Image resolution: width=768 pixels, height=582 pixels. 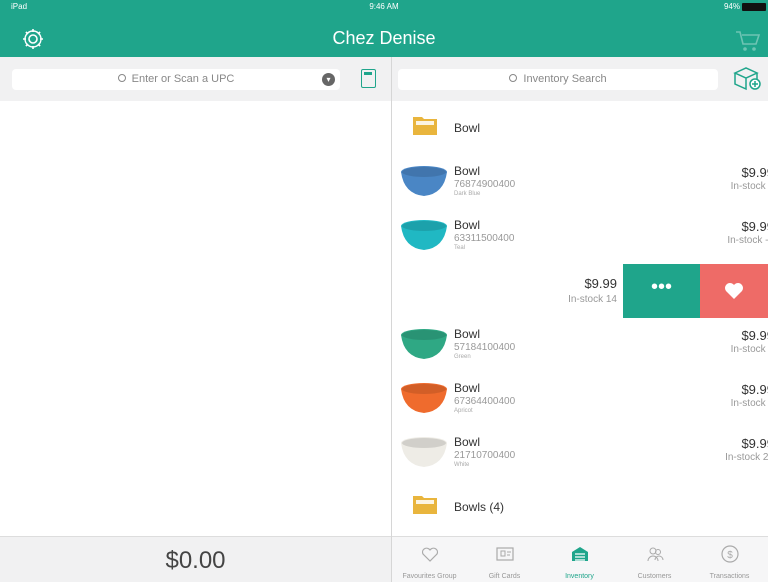 I want to click on upc-placeholder: Enter or Scan a UPC, so click(x=183, y=79).